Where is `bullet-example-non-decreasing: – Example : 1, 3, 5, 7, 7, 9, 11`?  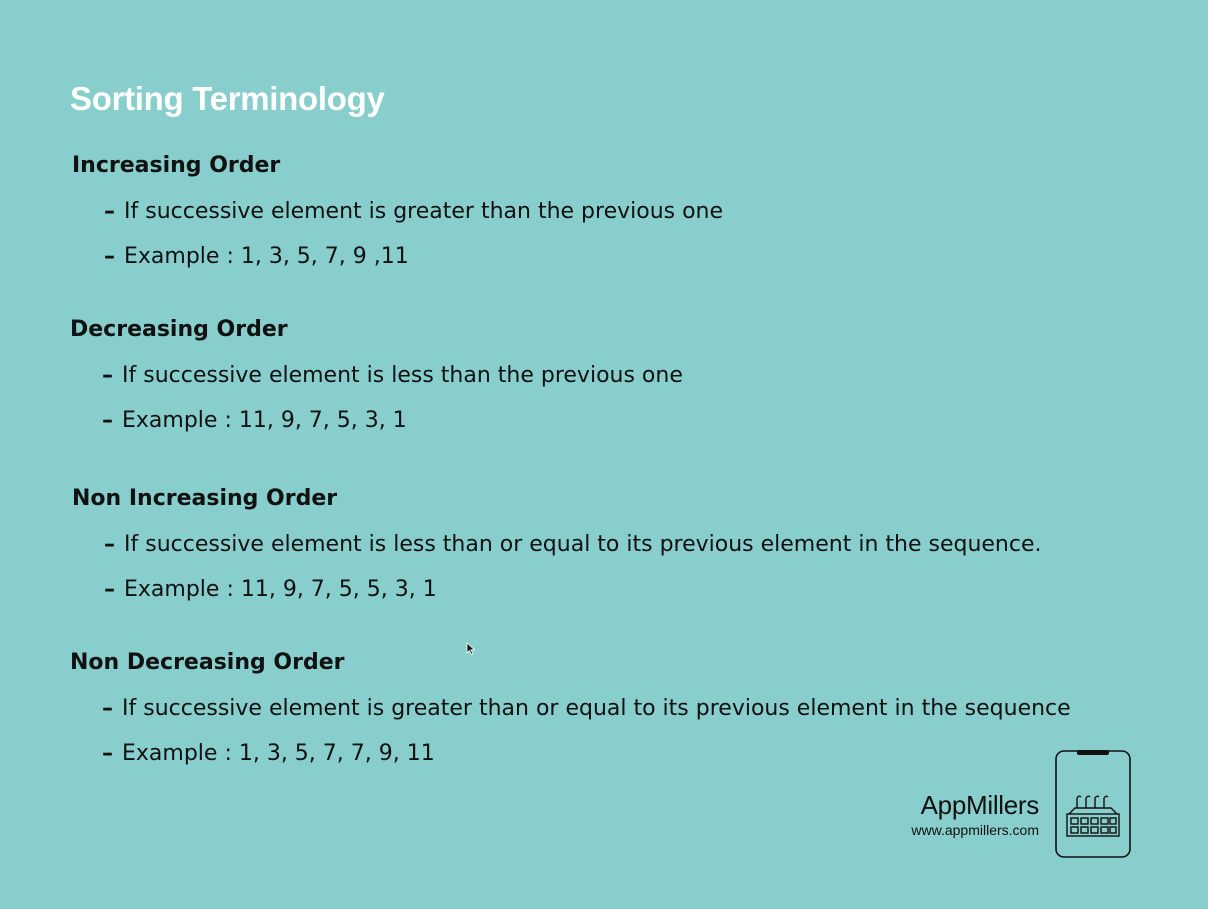 bullet-example-non-decreasing: – Example : 1, 3, 5, 7, 7, 9, 11 is located at coordinates (268, 753).